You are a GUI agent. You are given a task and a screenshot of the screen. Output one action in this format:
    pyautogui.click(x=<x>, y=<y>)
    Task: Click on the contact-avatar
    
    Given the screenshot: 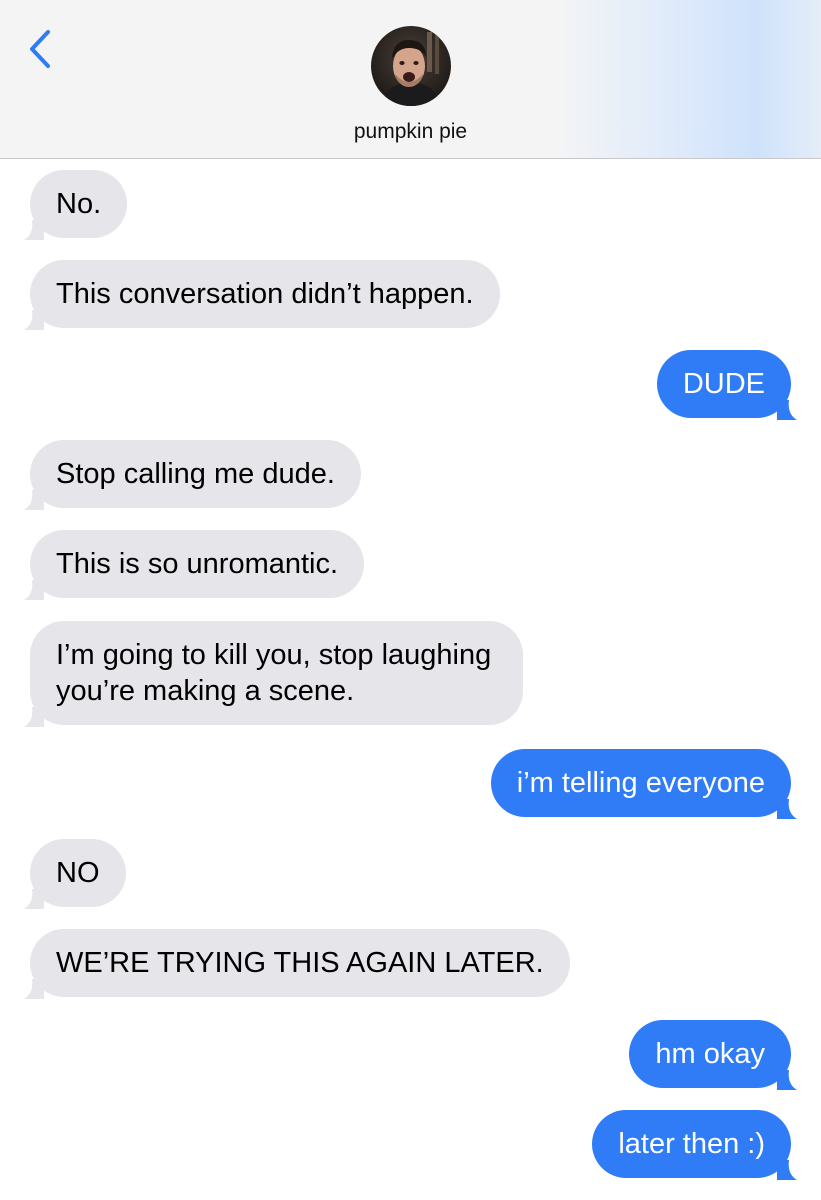 What is the action you would take?
    pyautogui.click(x=411, y=66)
    